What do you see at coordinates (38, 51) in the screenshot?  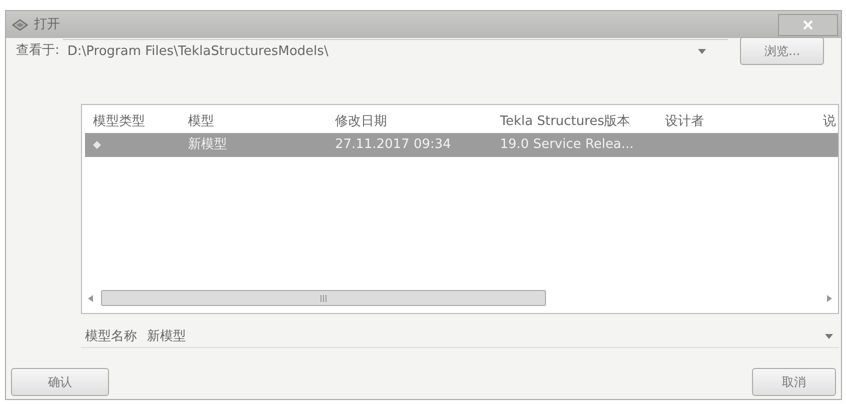 I see `look-in-label: 查看于:` at bounding box center [38, 51].